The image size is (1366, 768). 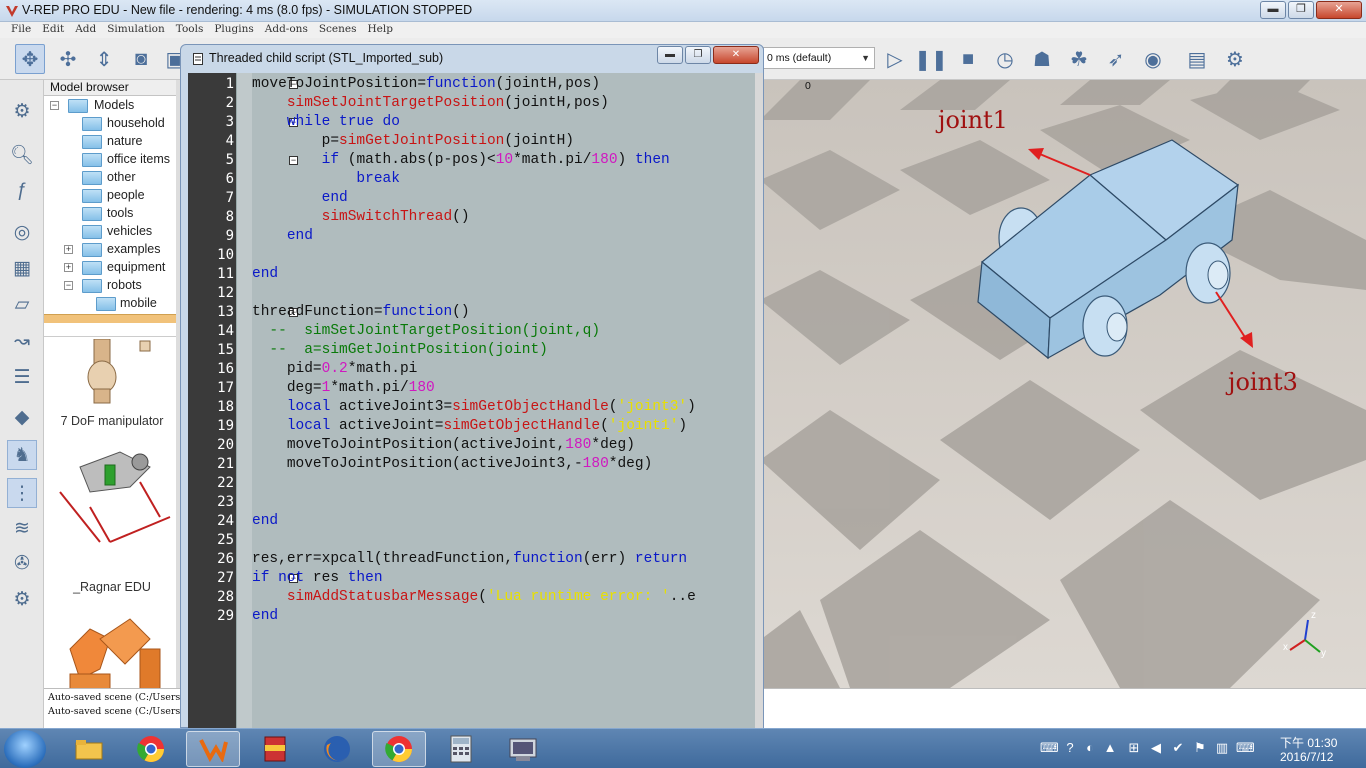 I want to click on menu-simulation: Simulation, so click(x=138, y=30).